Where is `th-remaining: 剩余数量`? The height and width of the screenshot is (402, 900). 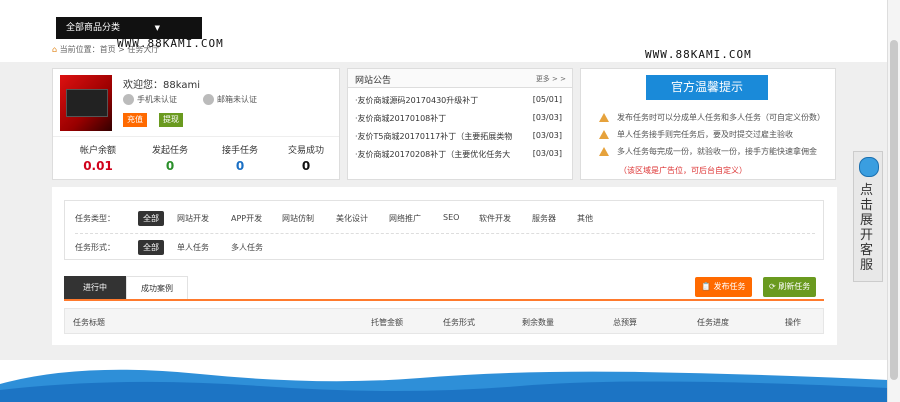
th-remaining: 剩余数量 is located at coordinates (538, 322).